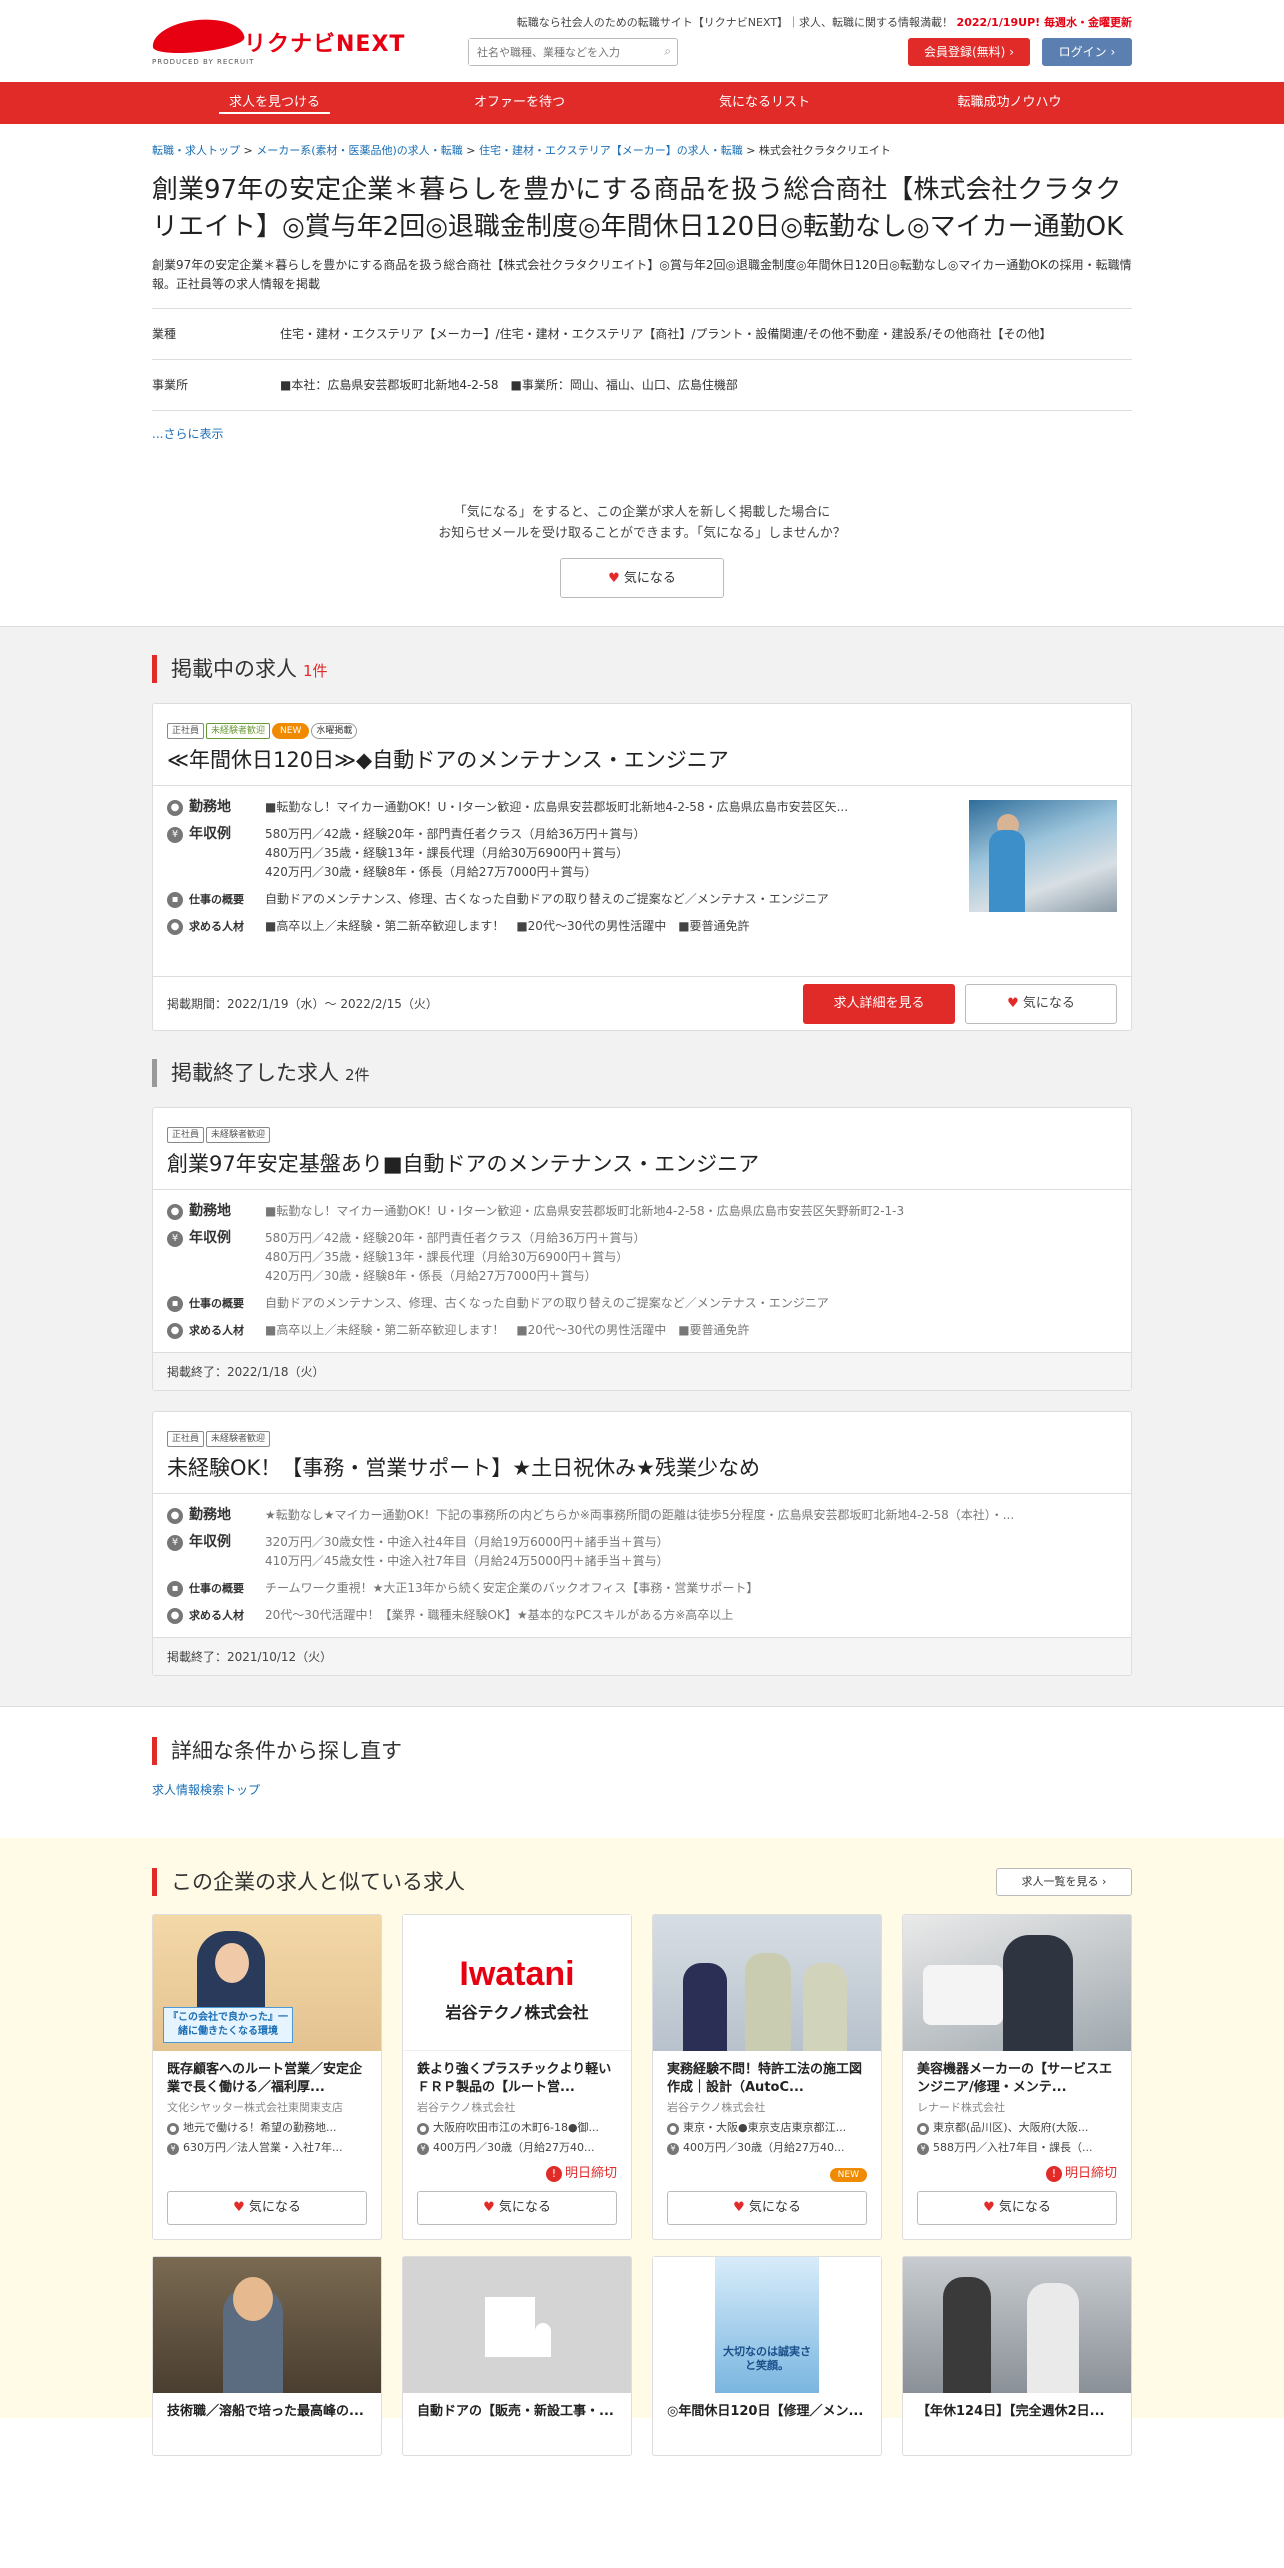  What do you see at coordinates (467, 1542) in the screenshot?
I see `salary-line: 320万円／30歳女性・中途入社4年目（月給19万6000円＋諸手当＋賞与）` at bounding box center [467, 1542].